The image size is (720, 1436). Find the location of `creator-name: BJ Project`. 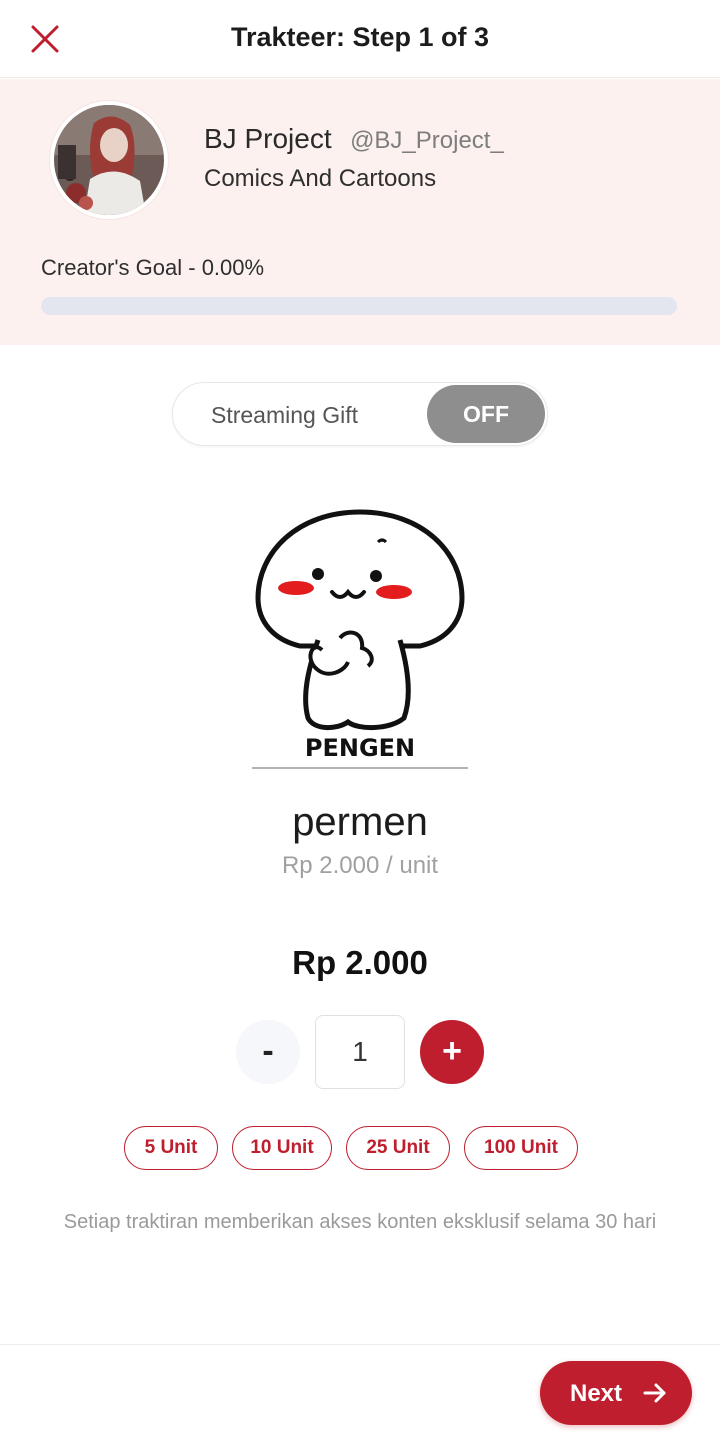

creator-name: BJ Project is located at coordinates (268, 138).